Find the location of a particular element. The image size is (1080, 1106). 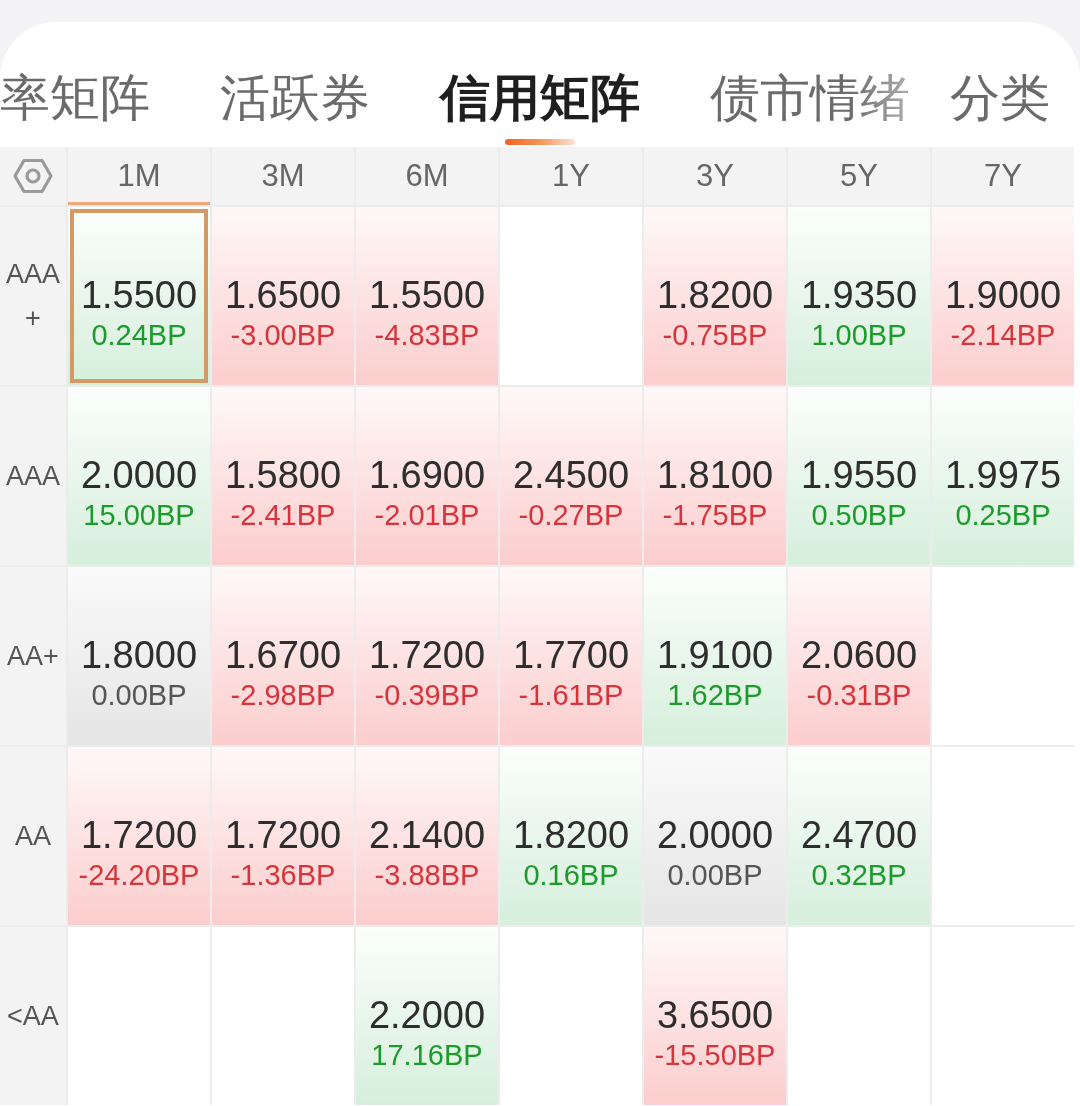

row-header: <AA is located at coordinates (33, 1016).